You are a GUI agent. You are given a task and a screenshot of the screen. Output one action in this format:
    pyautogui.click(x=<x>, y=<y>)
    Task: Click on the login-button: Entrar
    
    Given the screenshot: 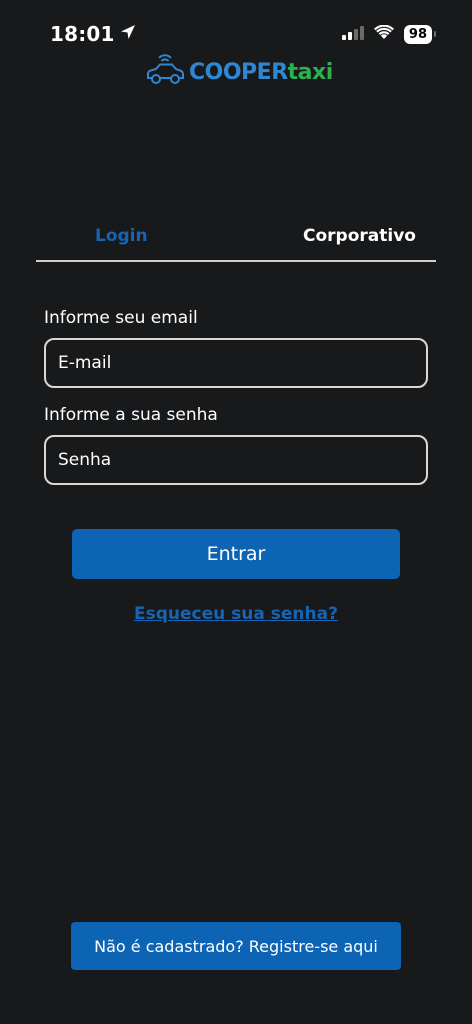 What is the action you would take?
    pyautogui.click(x=236, y=554)
    